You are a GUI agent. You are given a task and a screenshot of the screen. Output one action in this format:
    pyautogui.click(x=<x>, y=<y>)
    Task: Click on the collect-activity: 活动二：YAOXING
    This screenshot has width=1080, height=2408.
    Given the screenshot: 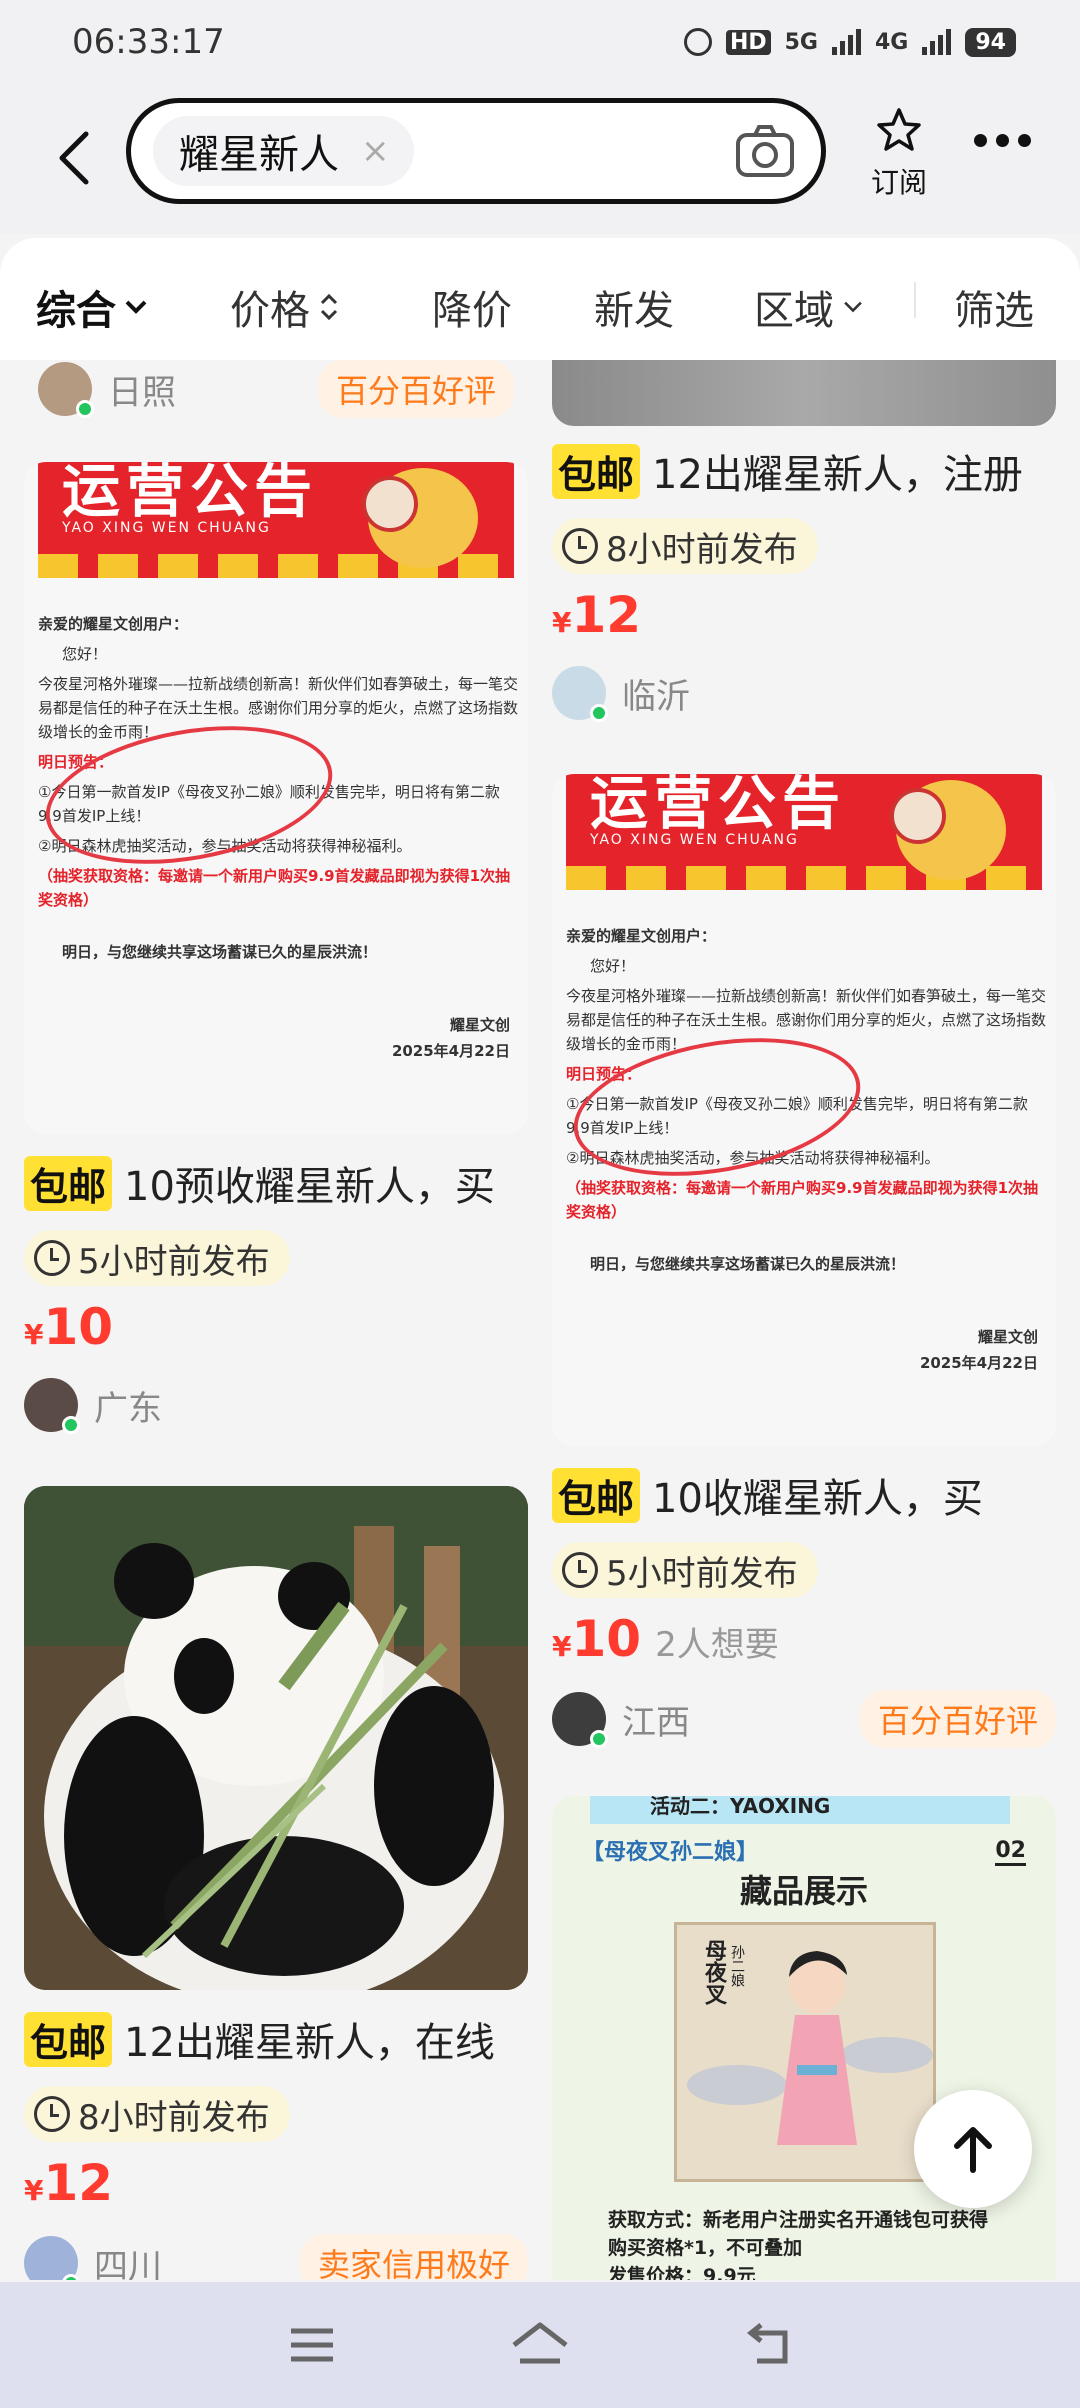 What is the action you would take?
    pyautogui.click(x=800, y=1810)
    